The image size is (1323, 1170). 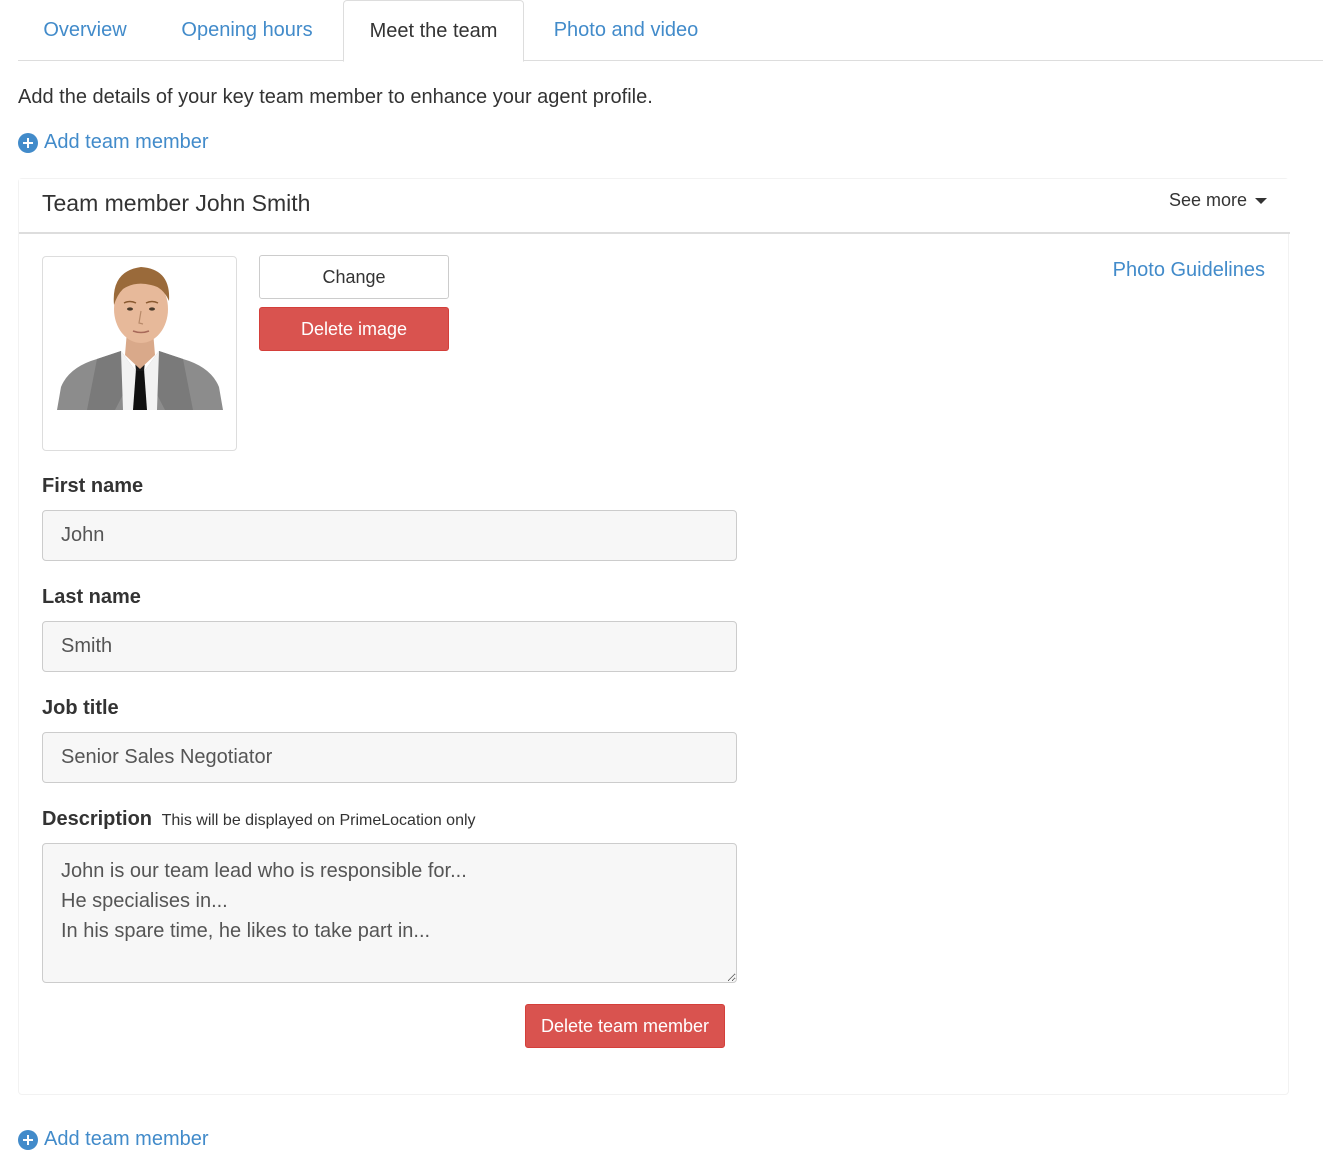 I want to click on first-name-field, so click(x=389, y=535).